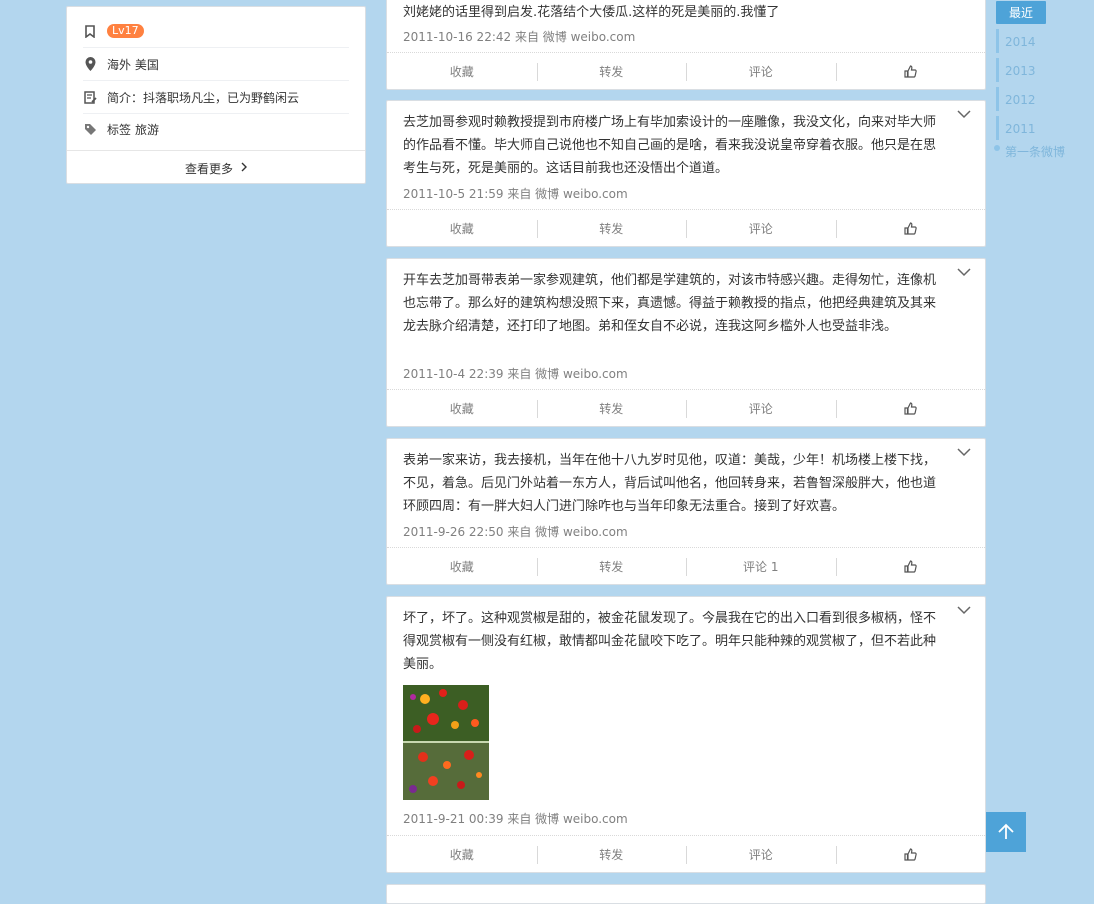  Describe the element at coordinates (1020, 129) in the screenshot. I see `timeline-year-2011: 2011` at that location.